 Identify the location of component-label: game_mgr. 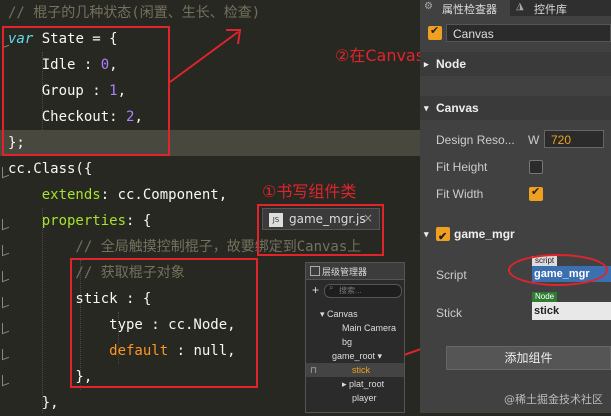
(484, 234).